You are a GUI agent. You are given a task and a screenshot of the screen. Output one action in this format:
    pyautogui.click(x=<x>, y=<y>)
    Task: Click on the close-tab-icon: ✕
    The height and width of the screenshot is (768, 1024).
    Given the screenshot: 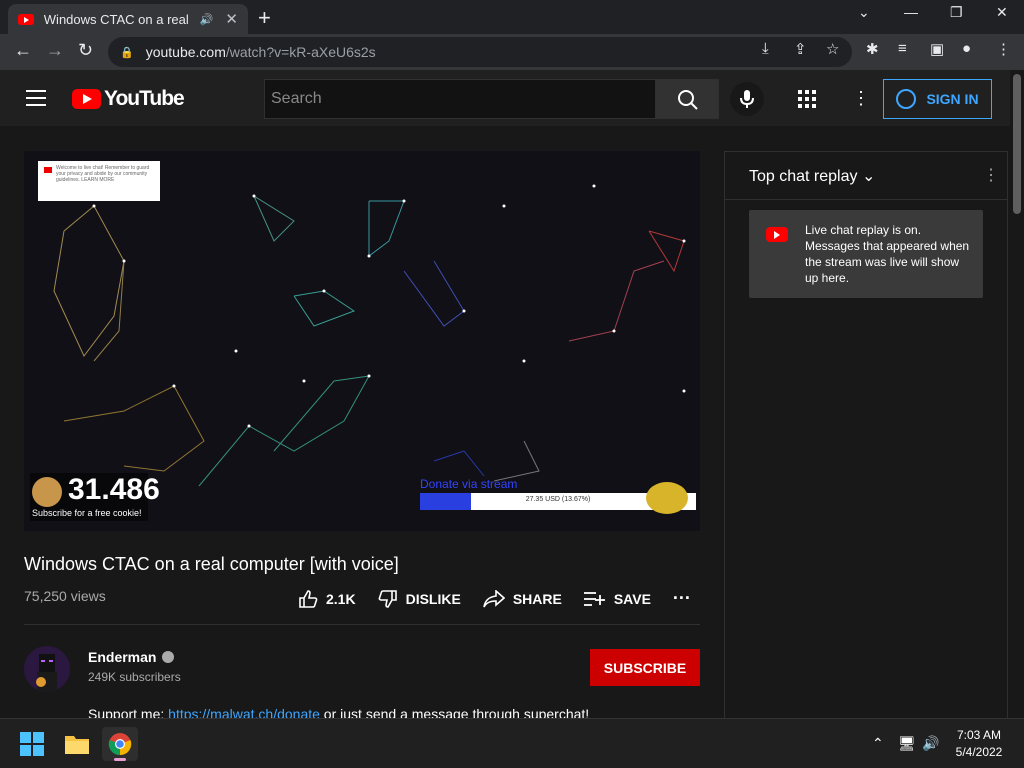 What is the action you would take?
    pyautogui.click(x=231, y=19)
    